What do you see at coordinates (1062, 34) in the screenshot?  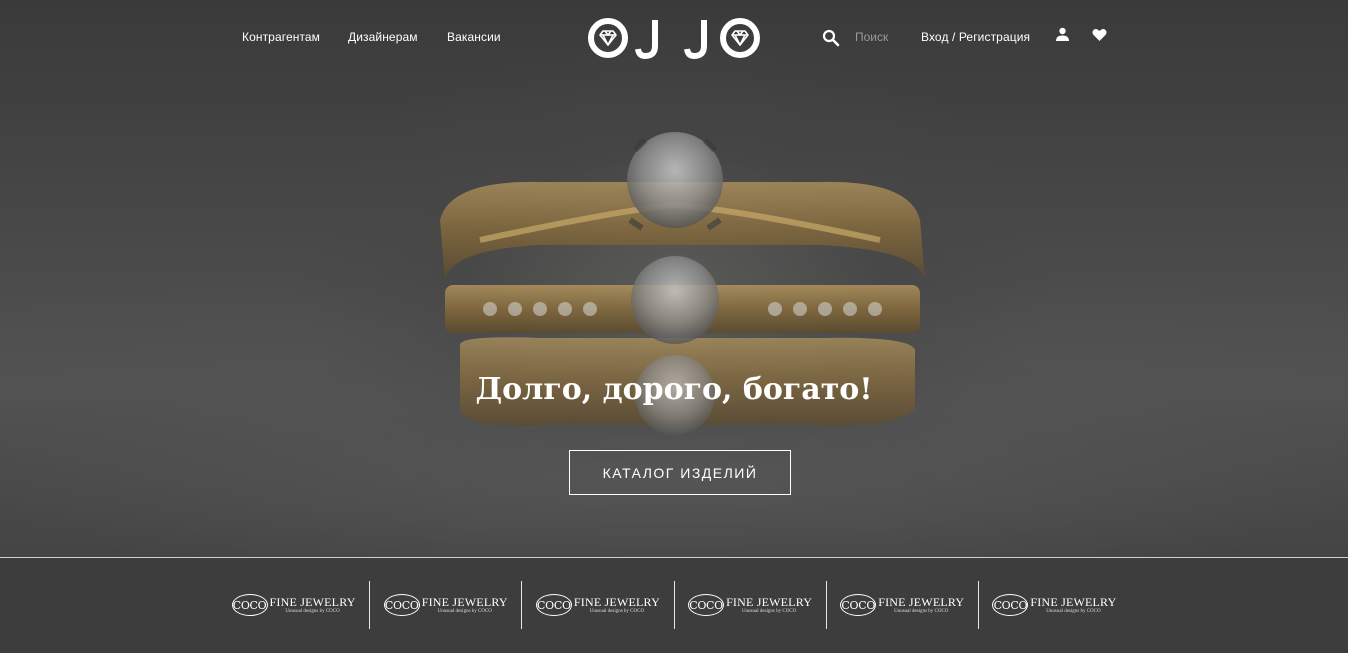 I see `user-icon` at bounding box center [1062, 34].